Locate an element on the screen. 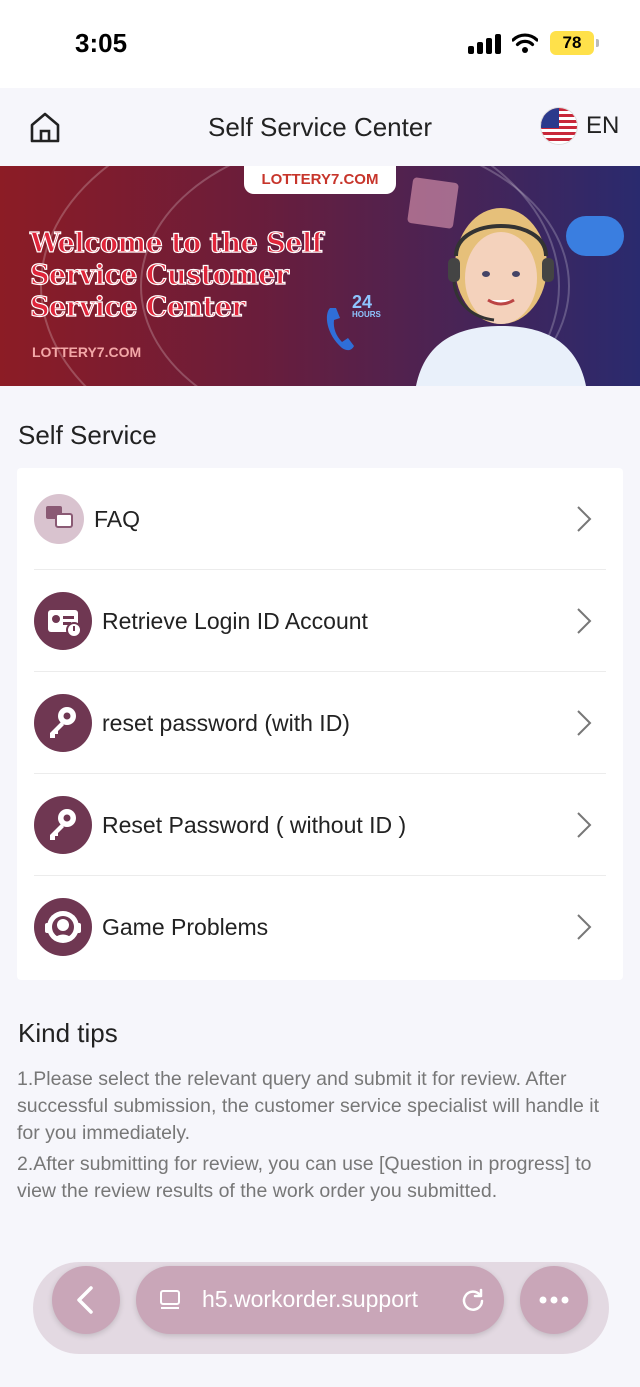  brand-logo-bottom: LOTTERY7.COM is located at coordinates (87, 352).